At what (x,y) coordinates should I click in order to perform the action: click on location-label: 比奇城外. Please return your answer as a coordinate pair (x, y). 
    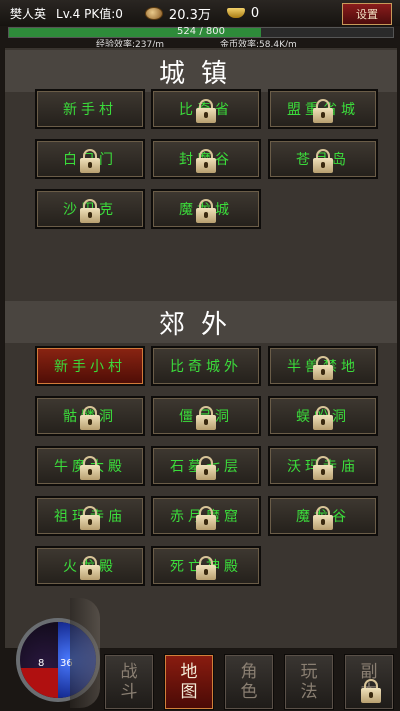
    Looking at the image, I should click on (206, 367).